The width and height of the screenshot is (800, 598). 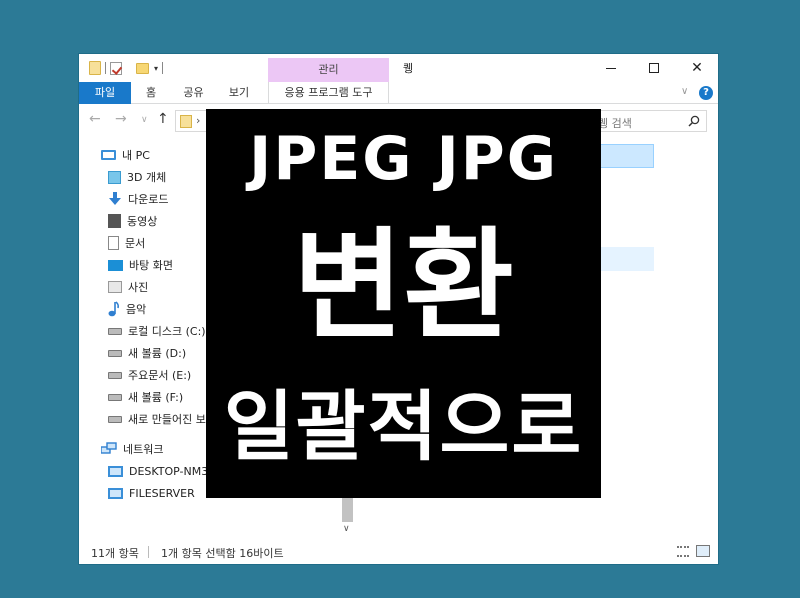 I want to click on maximize-icon, so click(x=654, y=68).